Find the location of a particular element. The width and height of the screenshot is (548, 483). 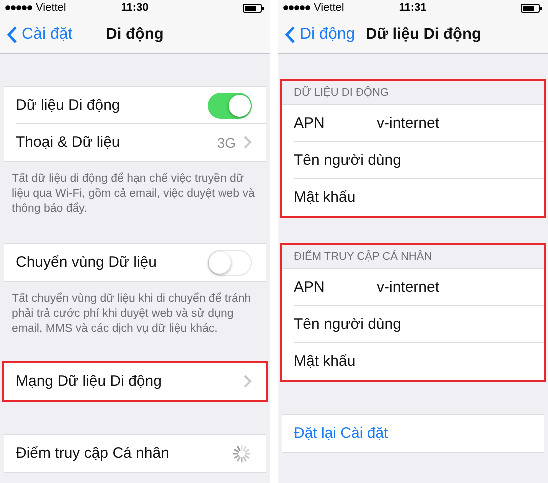

screen-title: Dữ liệu Di động is located at coordinates (424, 35).